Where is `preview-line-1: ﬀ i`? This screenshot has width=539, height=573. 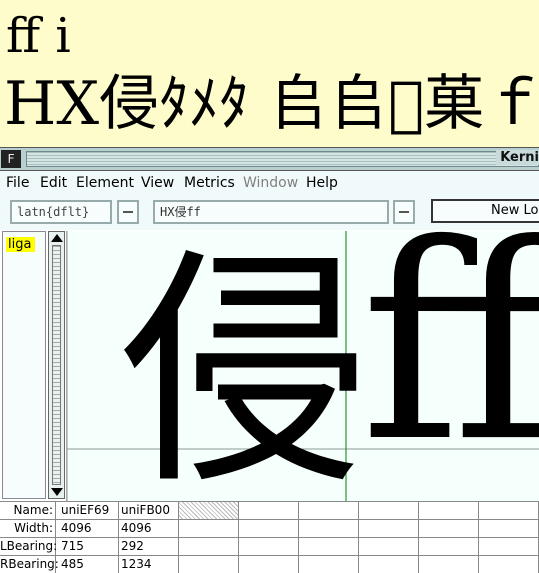 preview-line-1: ﬀ i is located at coordinates (38, 36).